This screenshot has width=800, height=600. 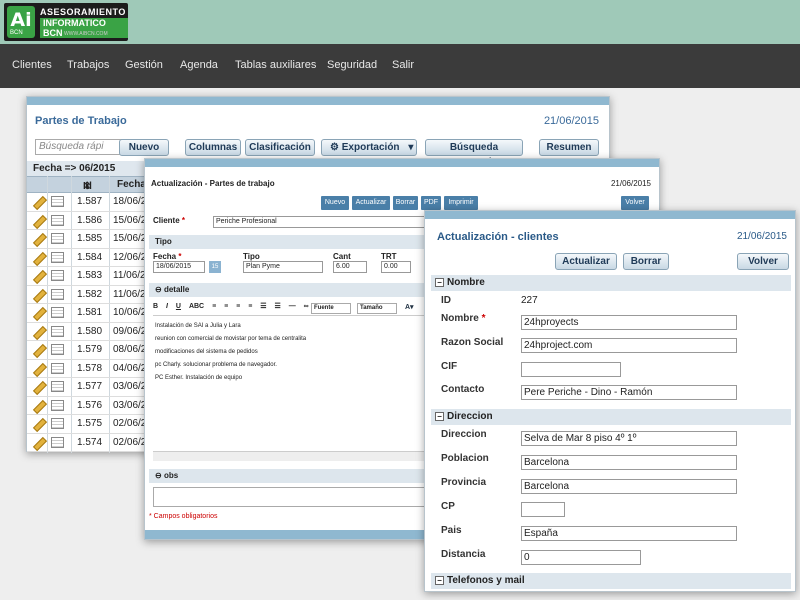 What do you see at coordinates (350, 267) in the screenshot?
I see `cant-stepper: 6.00` at bounding box center [350, 267].